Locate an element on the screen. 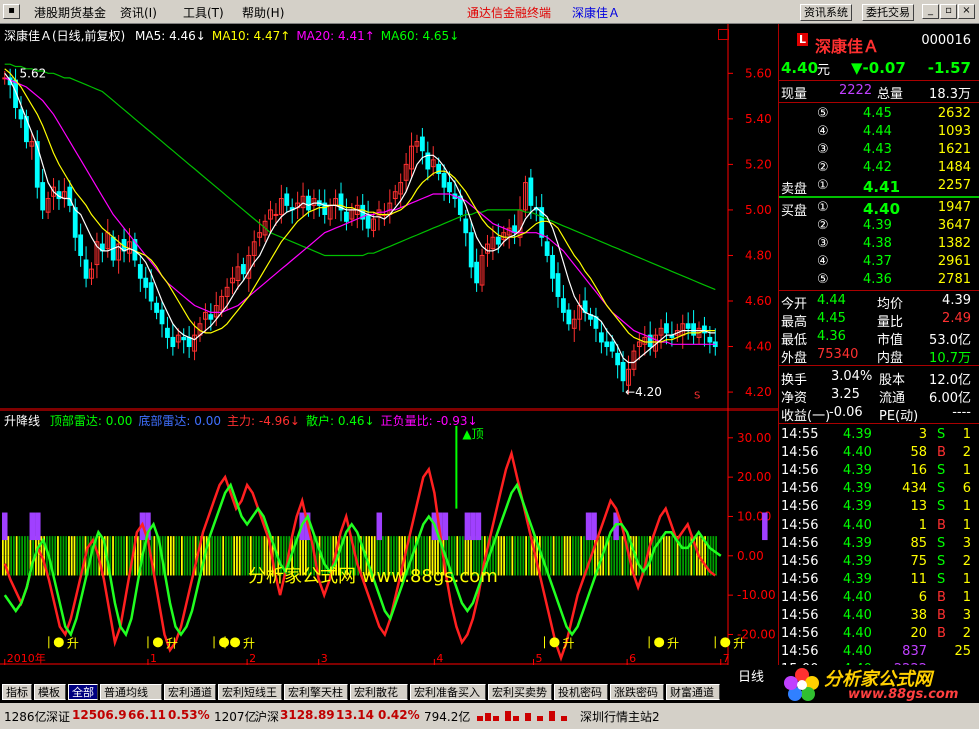 The height and width of the screenshot is (729, 979). tick-count: 25 is located at coordinates (962, 652).